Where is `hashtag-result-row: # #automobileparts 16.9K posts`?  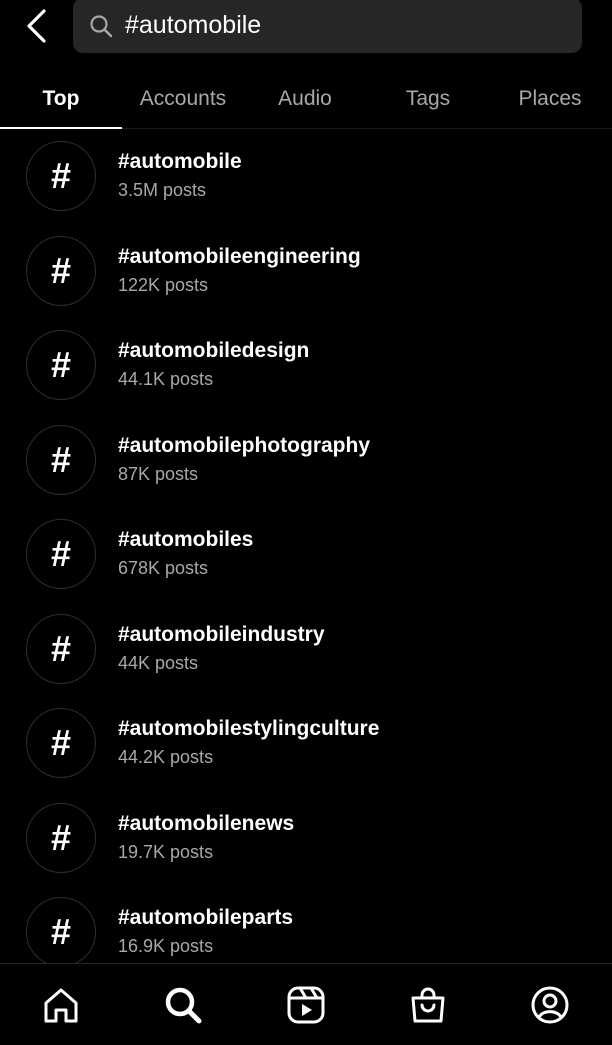
hashtag-result-row: # #automobileparts 16.9K posts is located at coordinates (306, 923).